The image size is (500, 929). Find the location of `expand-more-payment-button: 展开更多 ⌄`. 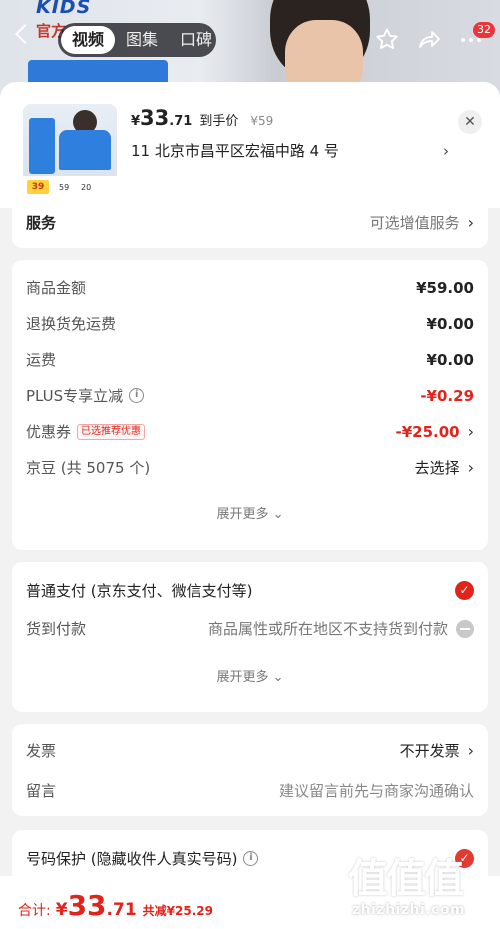

expand-more-payment-button: 展开更多 ⌄ is located at coordinates (250, 675).